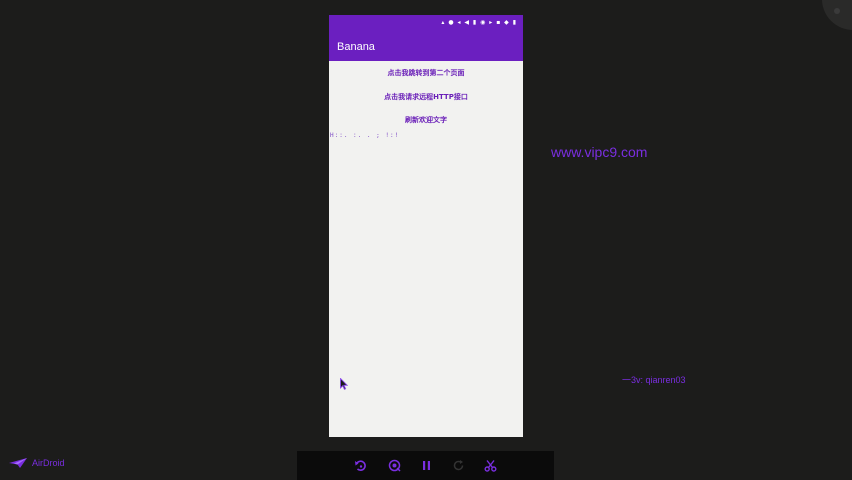 The height and width of the screenshot is (480, 852). Describe the element at coordinates (356, 47) in the screenshot. I see `app-title: Banana` at that location.